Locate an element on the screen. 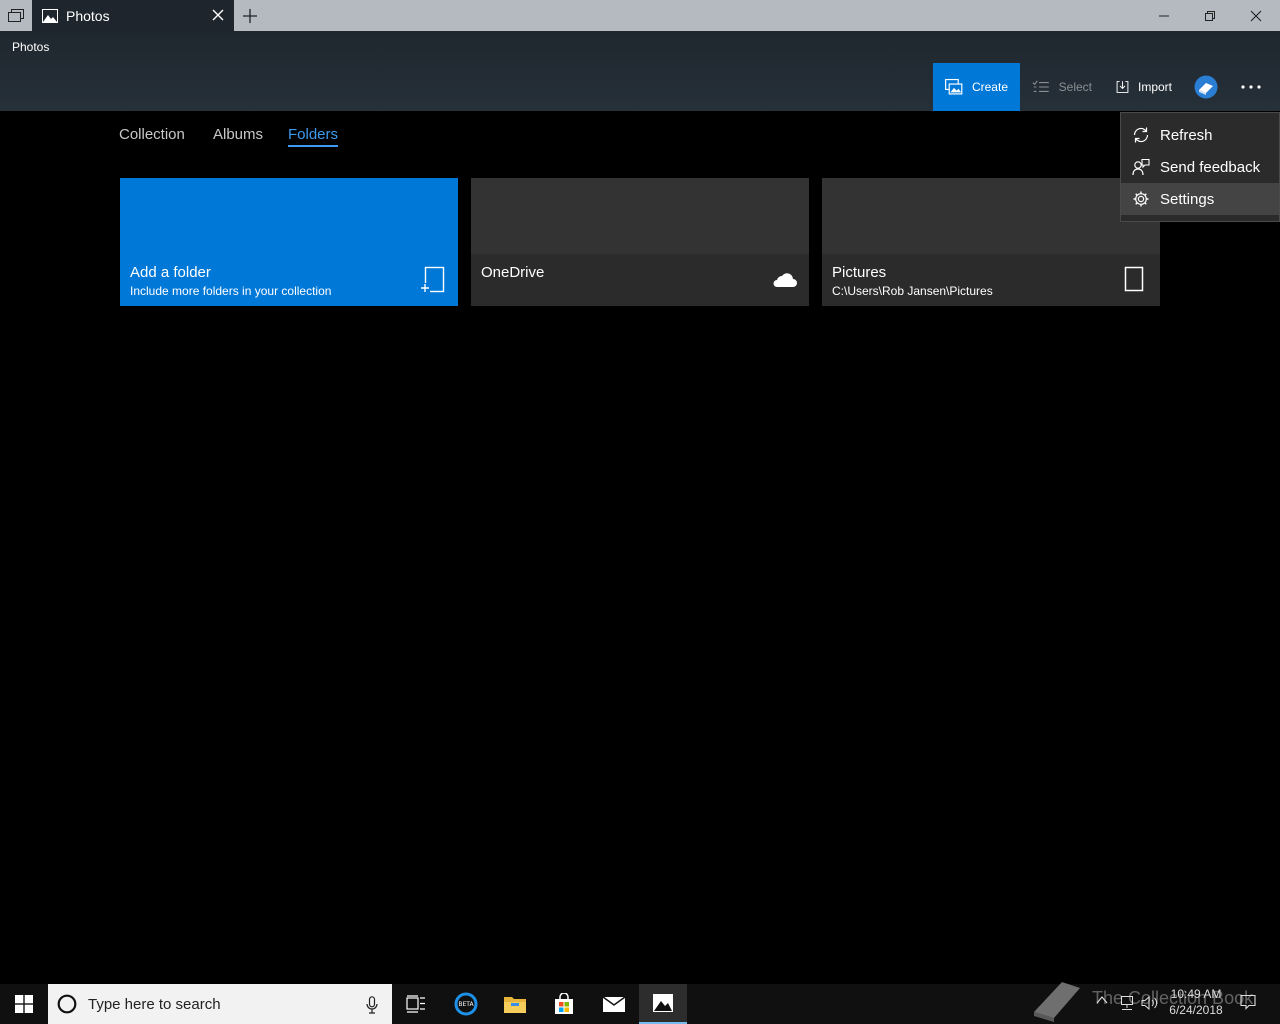 This screenshot has height=1024, width=1280. network-icon is located at coordinates (1127, 1003).